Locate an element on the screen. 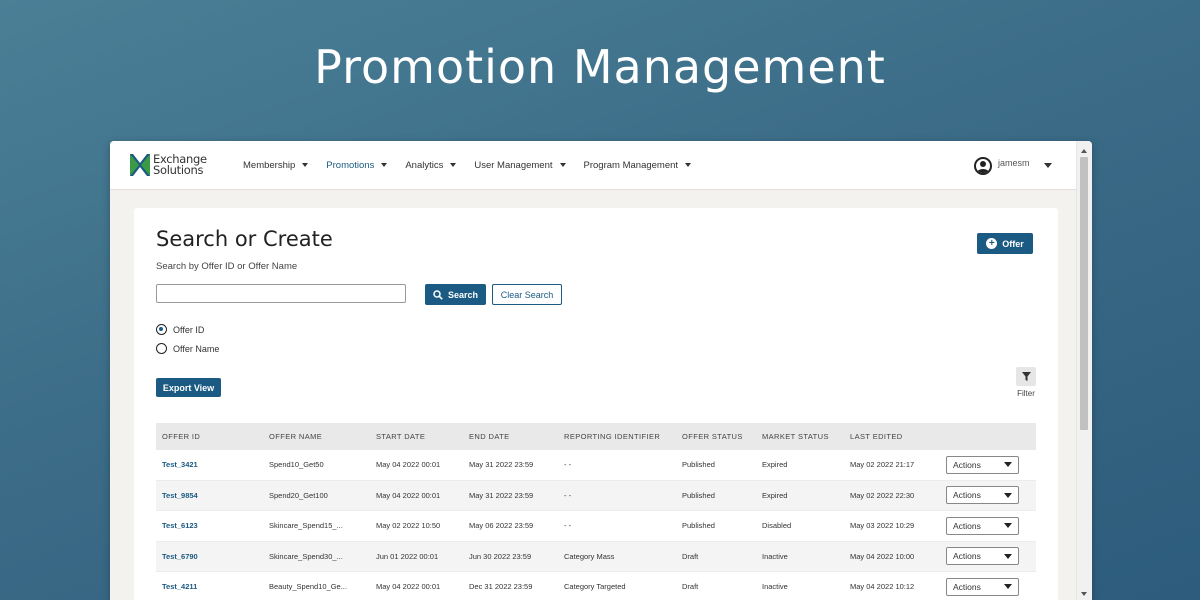 The height and width of the screenshot is (600, 1200). radio-checked-icon is located at coordinates (161, 329).